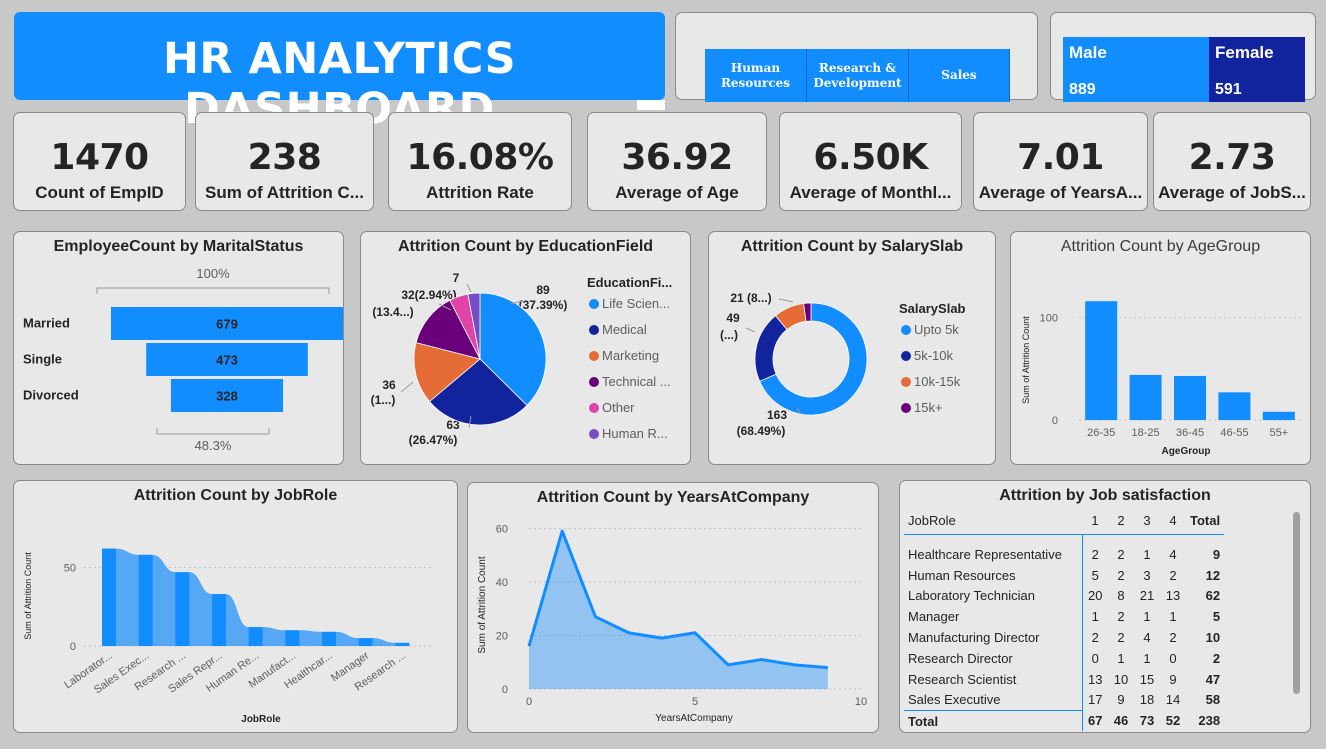  I want to click on title-banner: HR ANALYTICS DASHBOARD, so click(339, 73).